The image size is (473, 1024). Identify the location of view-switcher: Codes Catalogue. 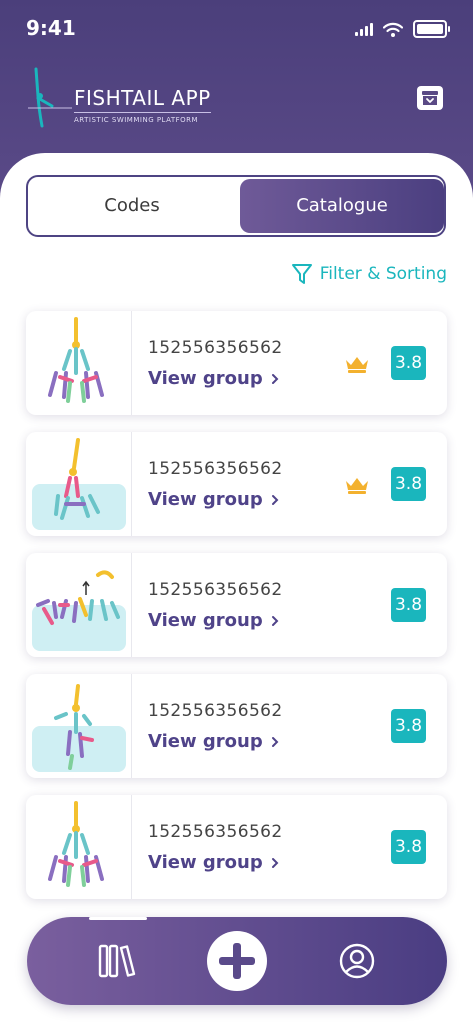
(236, 206).